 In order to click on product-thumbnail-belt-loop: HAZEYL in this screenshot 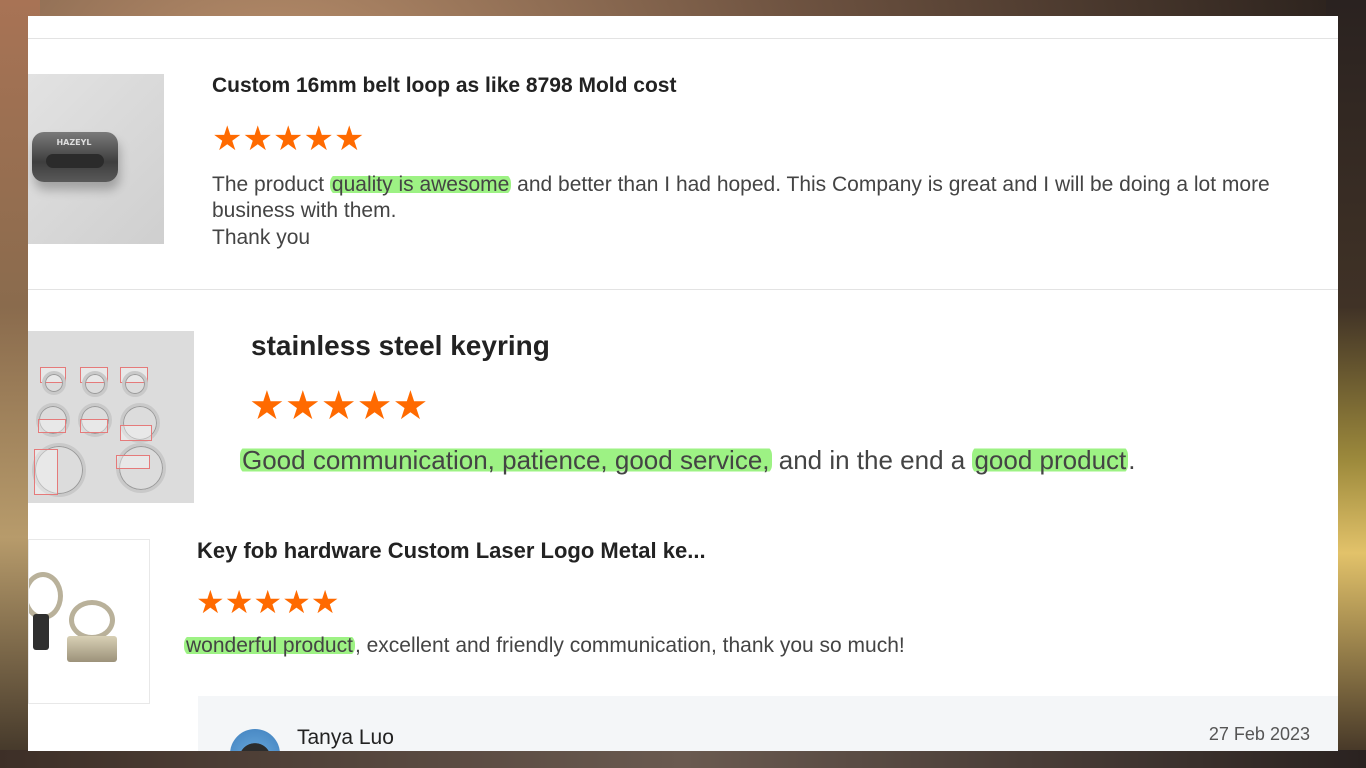, I will do `click(96, 159)`.